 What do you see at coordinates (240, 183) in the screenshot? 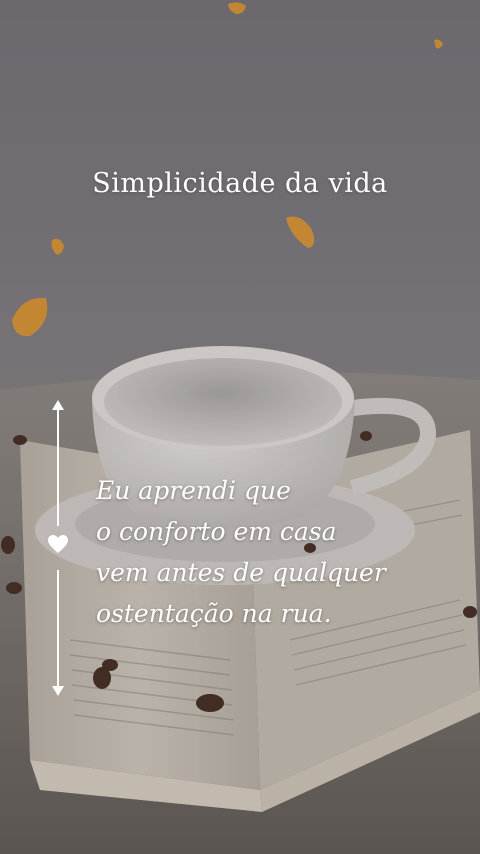
I see `story-title: Simplicidade da vida` at bounding box center [240, 183].